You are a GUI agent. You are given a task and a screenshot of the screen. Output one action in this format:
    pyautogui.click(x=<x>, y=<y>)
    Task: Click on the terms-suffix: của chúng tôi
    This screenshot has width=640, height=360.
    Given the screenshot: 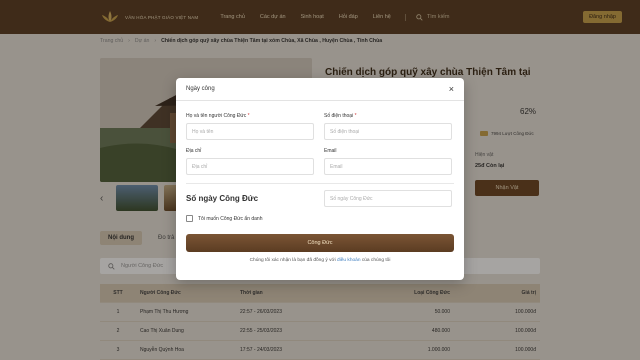 What is the action you would take?
    pyautogui.click(x=376, y=260)
    